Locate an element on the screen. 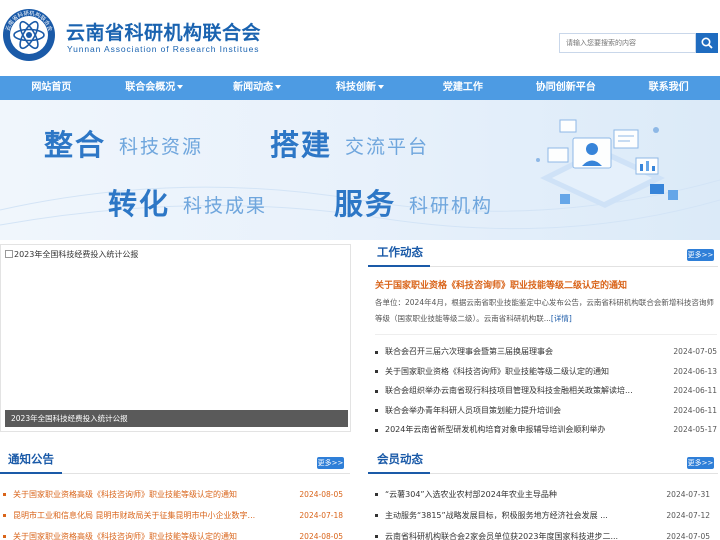  banner-sub-platform: 交流平台 is located at coordinates (387, 147).